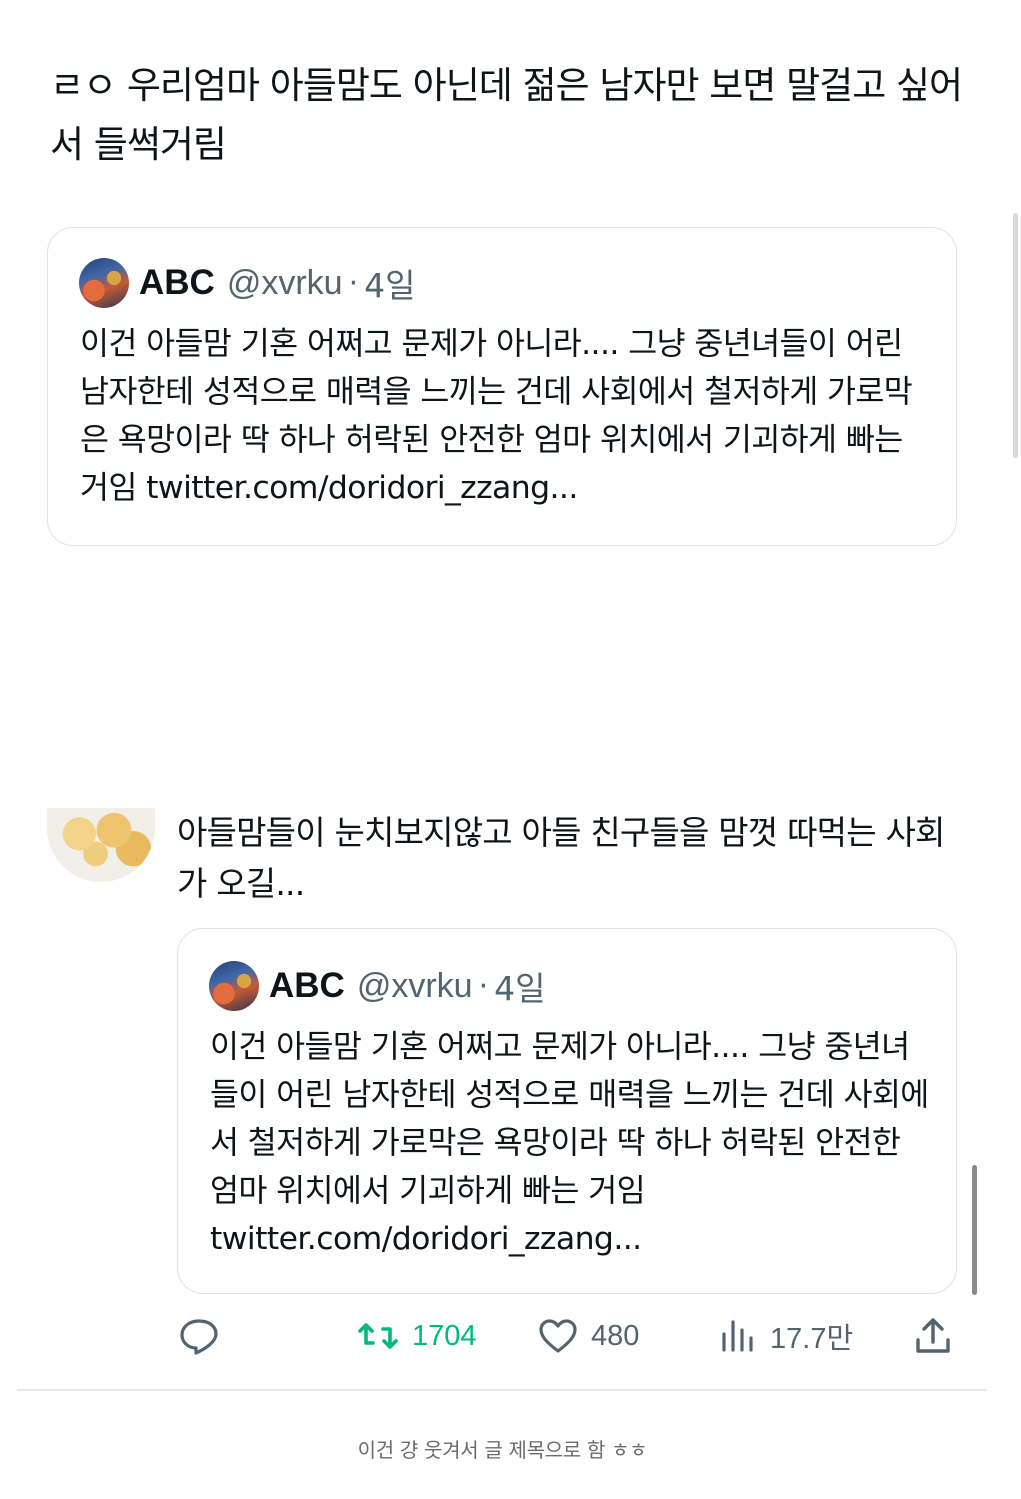 The width and height of the screenshot is (1021, 1499). I want to click on views-icon, so click(738, 1336).